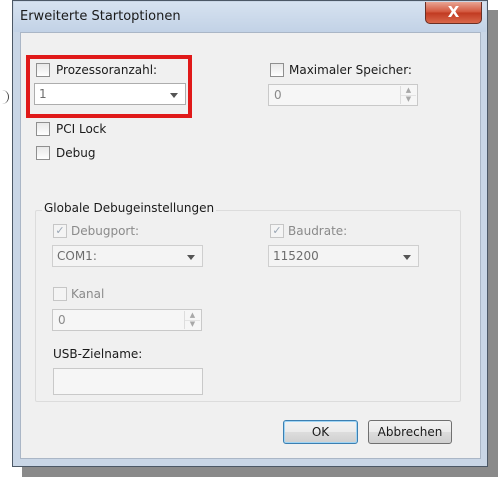 This screenshot has width=498, height=477. Describe the element at coordinates (127, 256) in the screenshot. I see `debugport-dropdown: COM1:` at that location.